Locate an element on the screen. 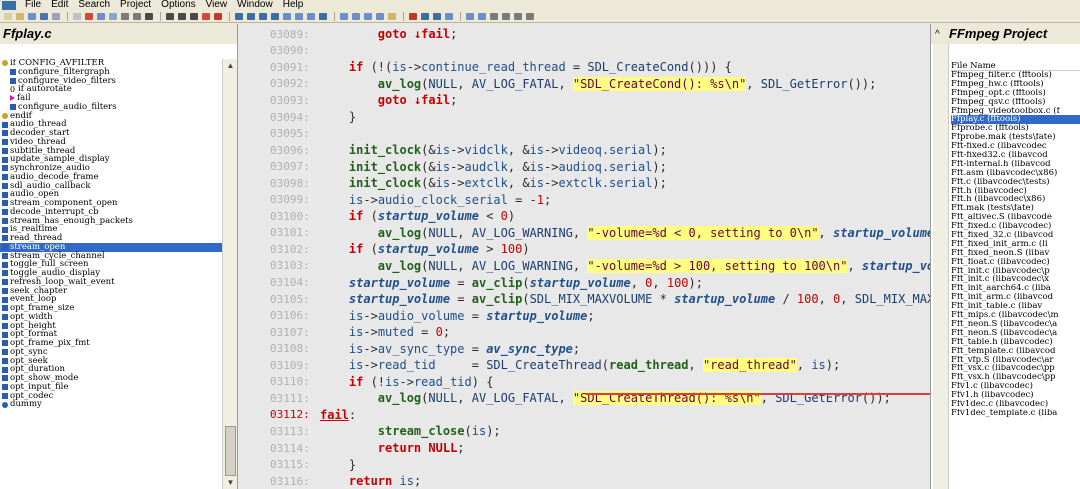 Image resolution: width=1080 pixels, height=489 pixels. file-list-item: Fft_init_aarch64.c (liba is located at coordinates (1015, 288).